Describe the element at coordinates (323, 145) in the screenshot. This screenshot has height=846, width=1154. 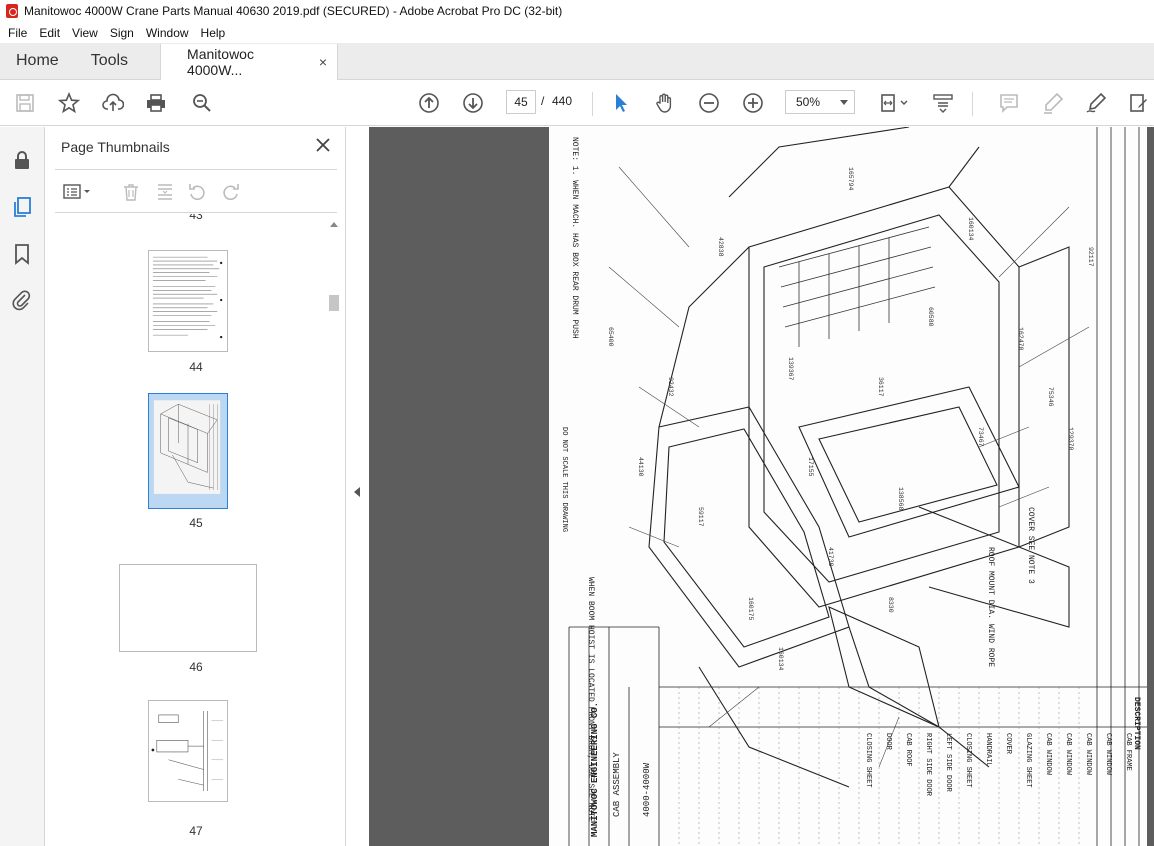
I see `close-icon` at that location.